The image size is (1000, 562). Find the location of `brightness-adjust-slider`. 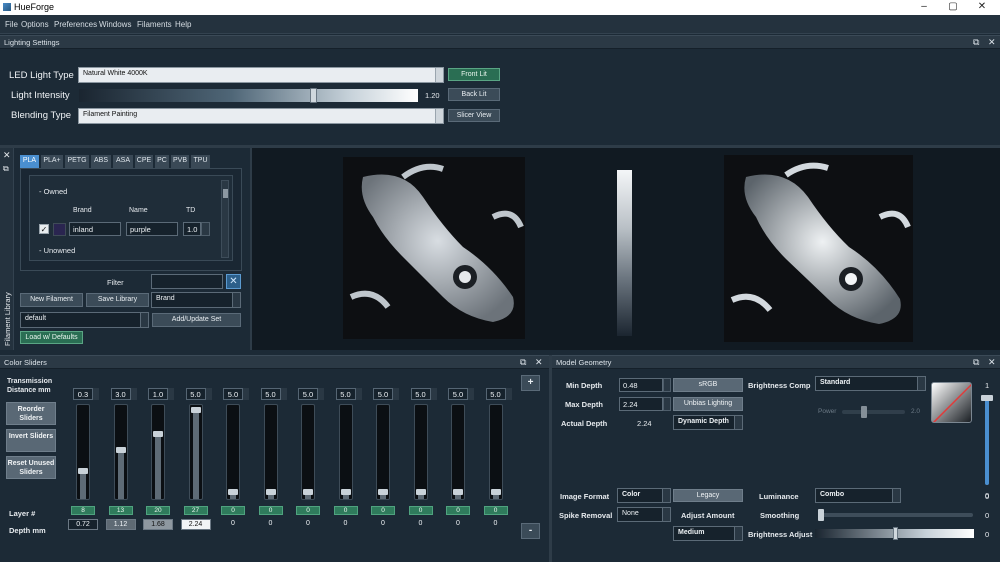

brightness-adjust-slider is located at coordinates (894, 533).